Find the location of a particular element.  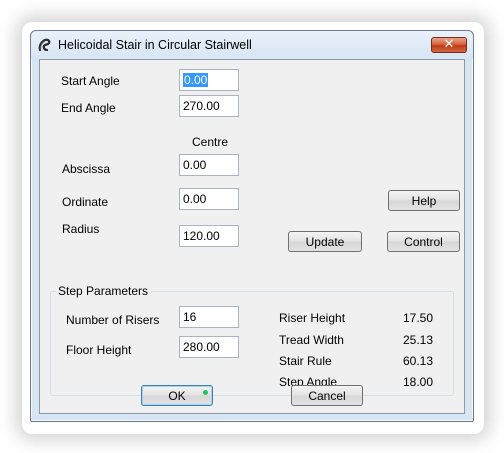

step-angle-value: 18.00 is located at coordinates (417, 382).